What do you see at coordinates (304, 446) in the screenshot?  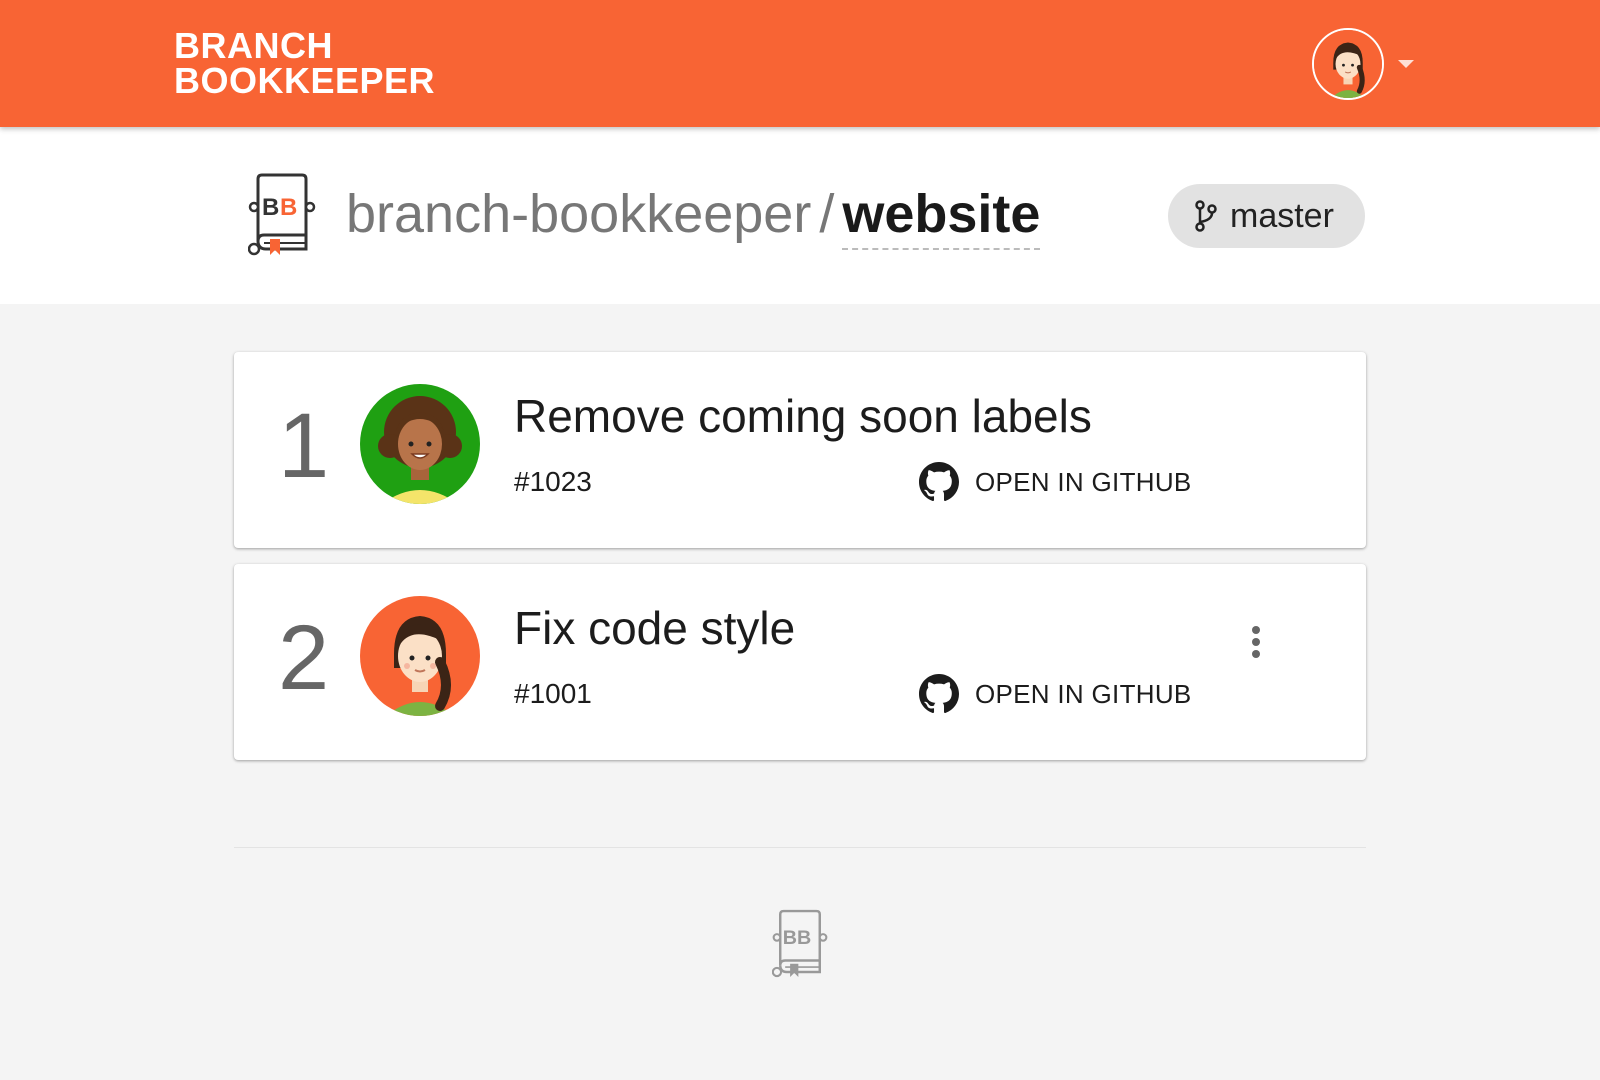 I see `queue-position: 1` at bounding box center [304, 446].